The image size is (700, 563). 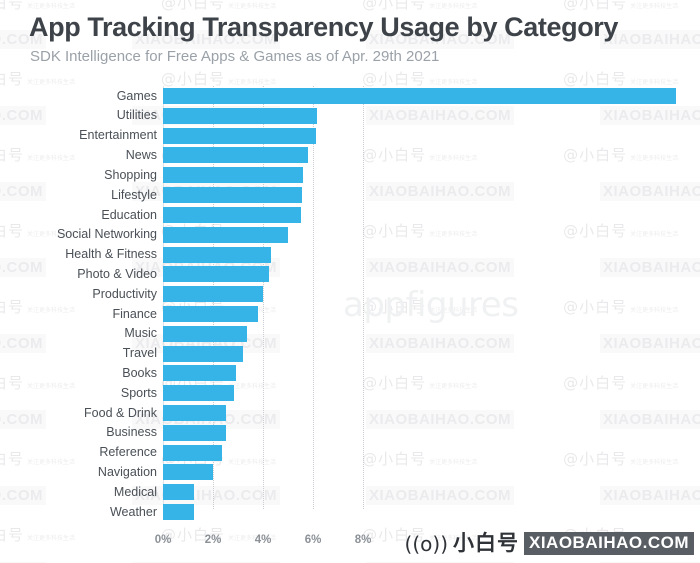 What do you see at coordinates (350, 334) in the screenshot?
I see `bar-row: Music` at bounding box center [350, 334].